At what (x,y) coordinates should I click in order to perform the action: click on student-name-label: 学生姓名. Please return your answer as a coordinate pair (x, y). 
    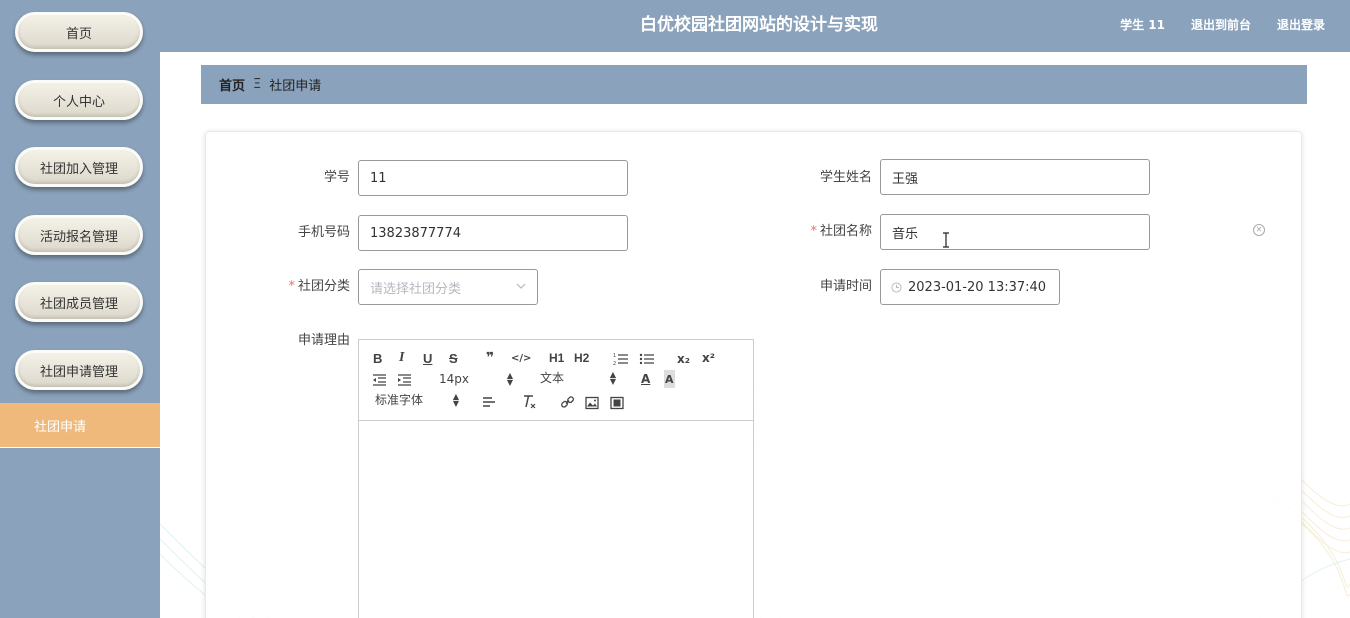
    Looking at the image, I should click on (845, 177).